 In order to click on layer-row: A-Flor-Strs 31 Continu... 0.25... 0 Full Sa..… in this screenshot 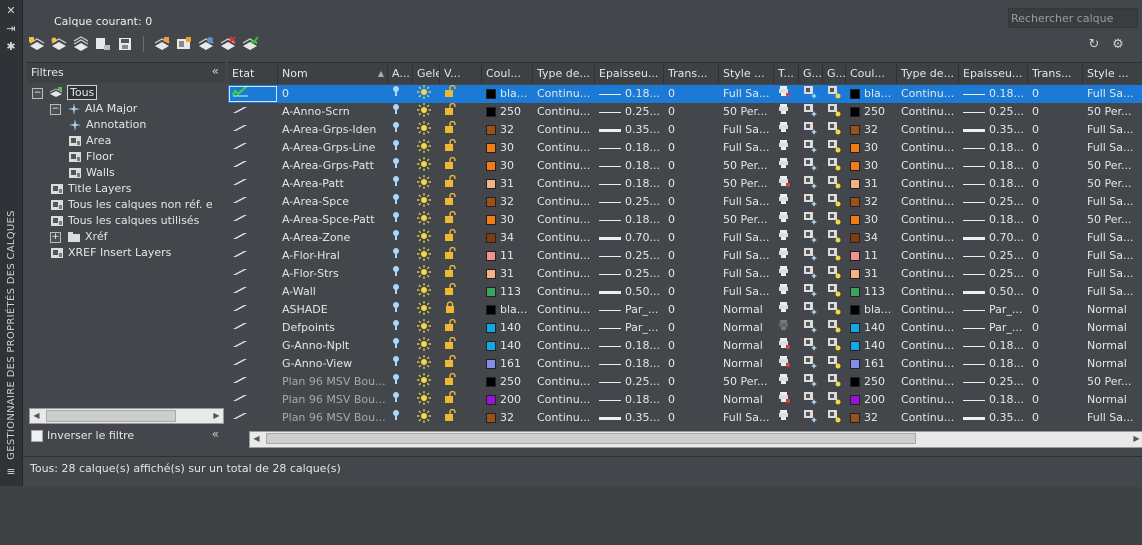, I will do `click(685, 274)`.